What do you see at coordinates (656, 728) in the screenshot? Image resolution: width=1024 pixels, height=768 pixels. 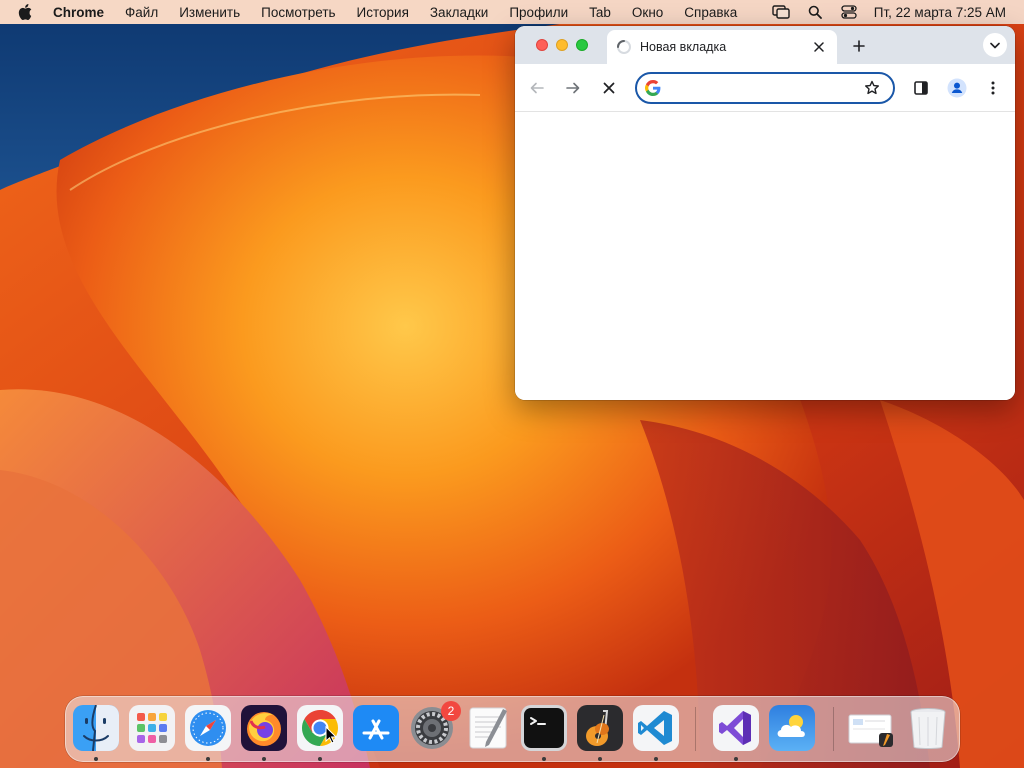 I see `vscode-icon` at bounding box center [656, 728].